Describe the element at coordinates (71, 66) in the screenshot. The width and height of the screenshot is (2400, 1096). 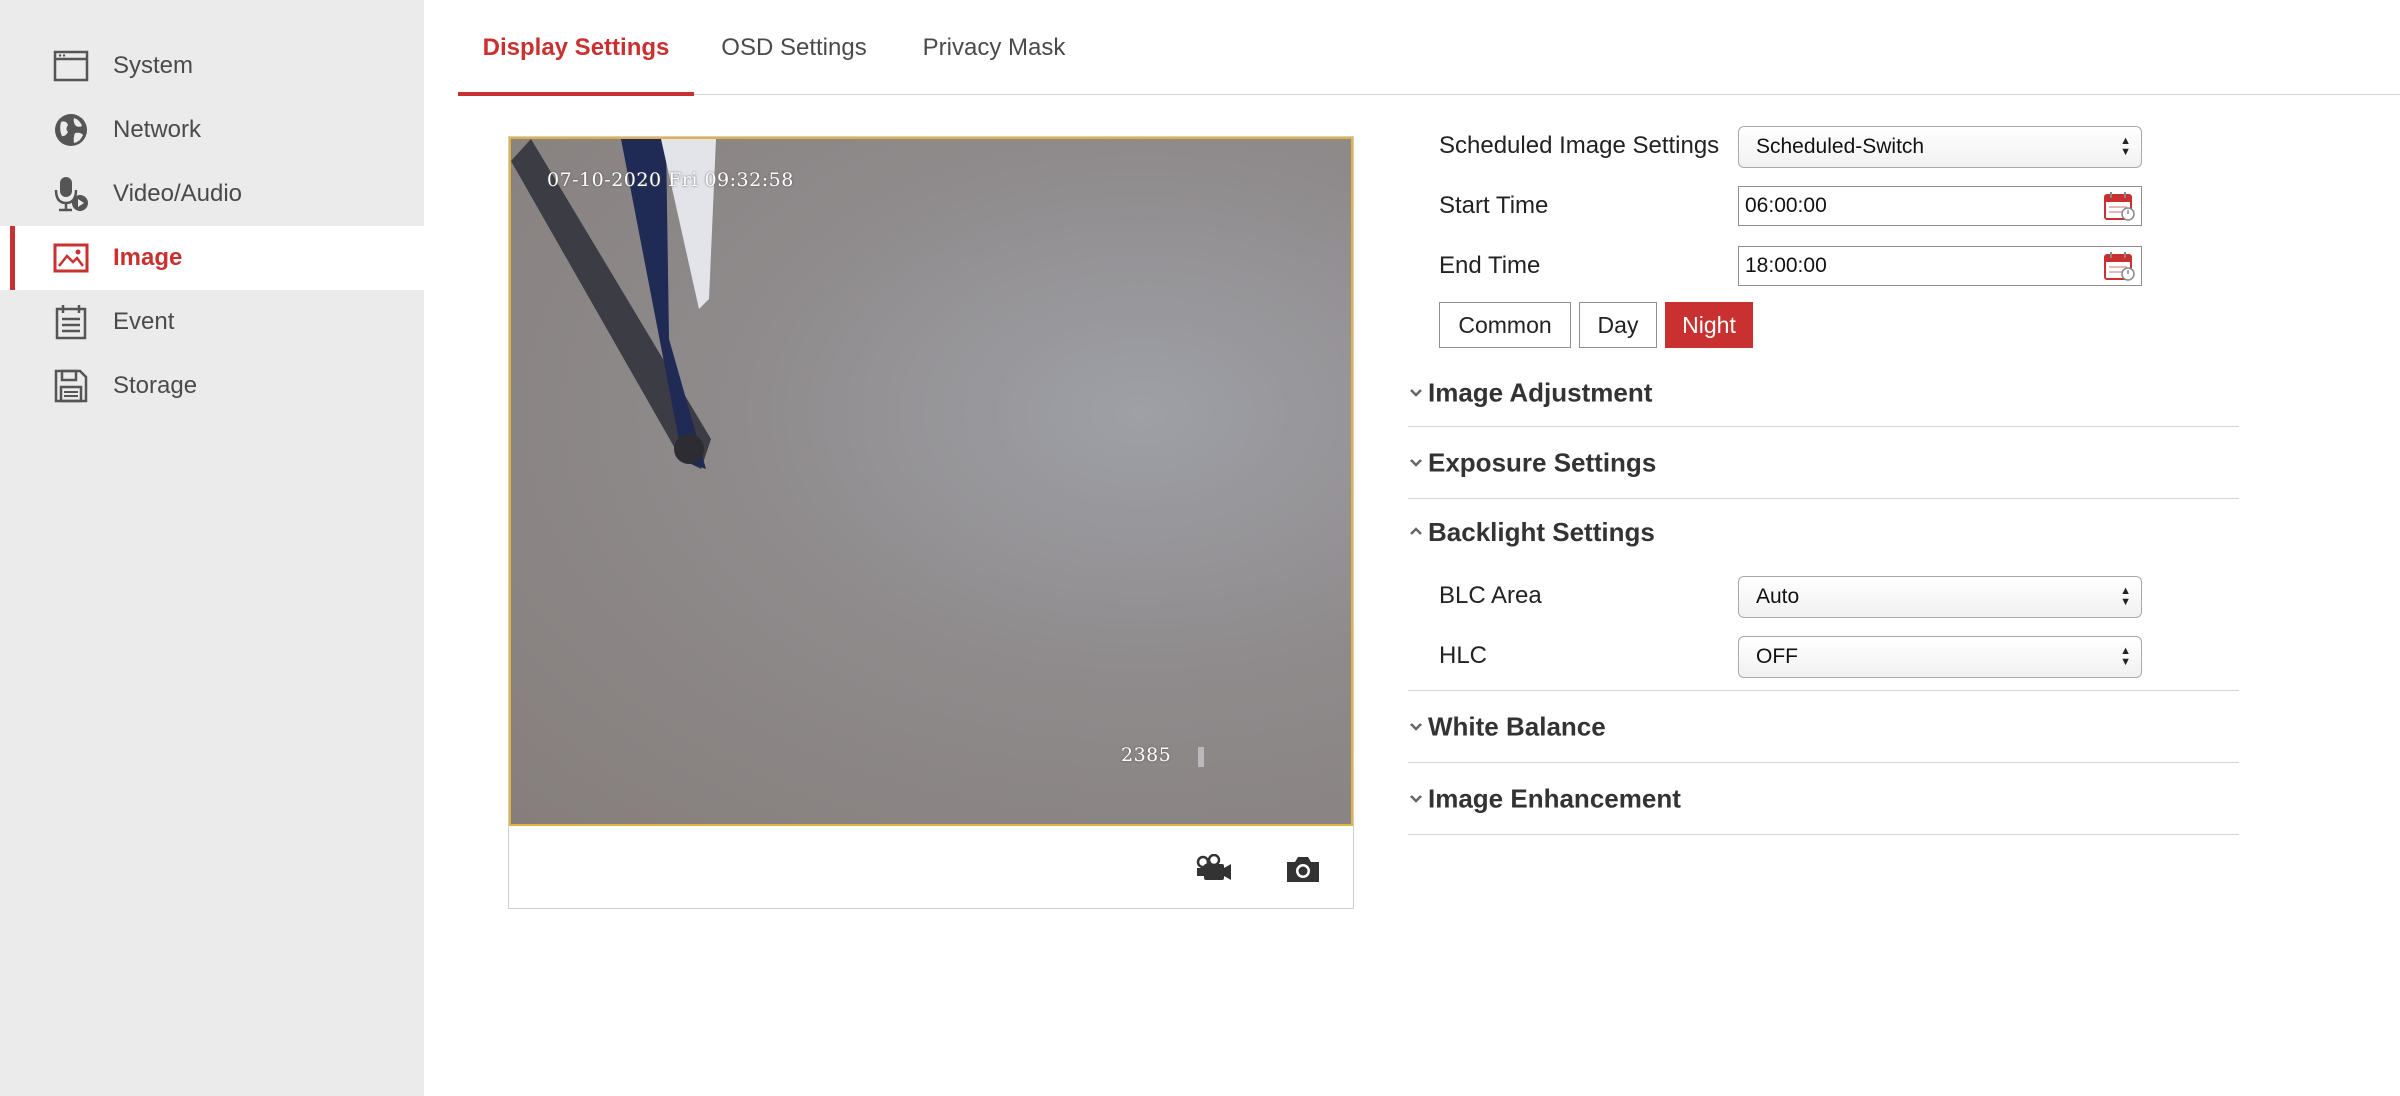
I see `window-icon` at that location.